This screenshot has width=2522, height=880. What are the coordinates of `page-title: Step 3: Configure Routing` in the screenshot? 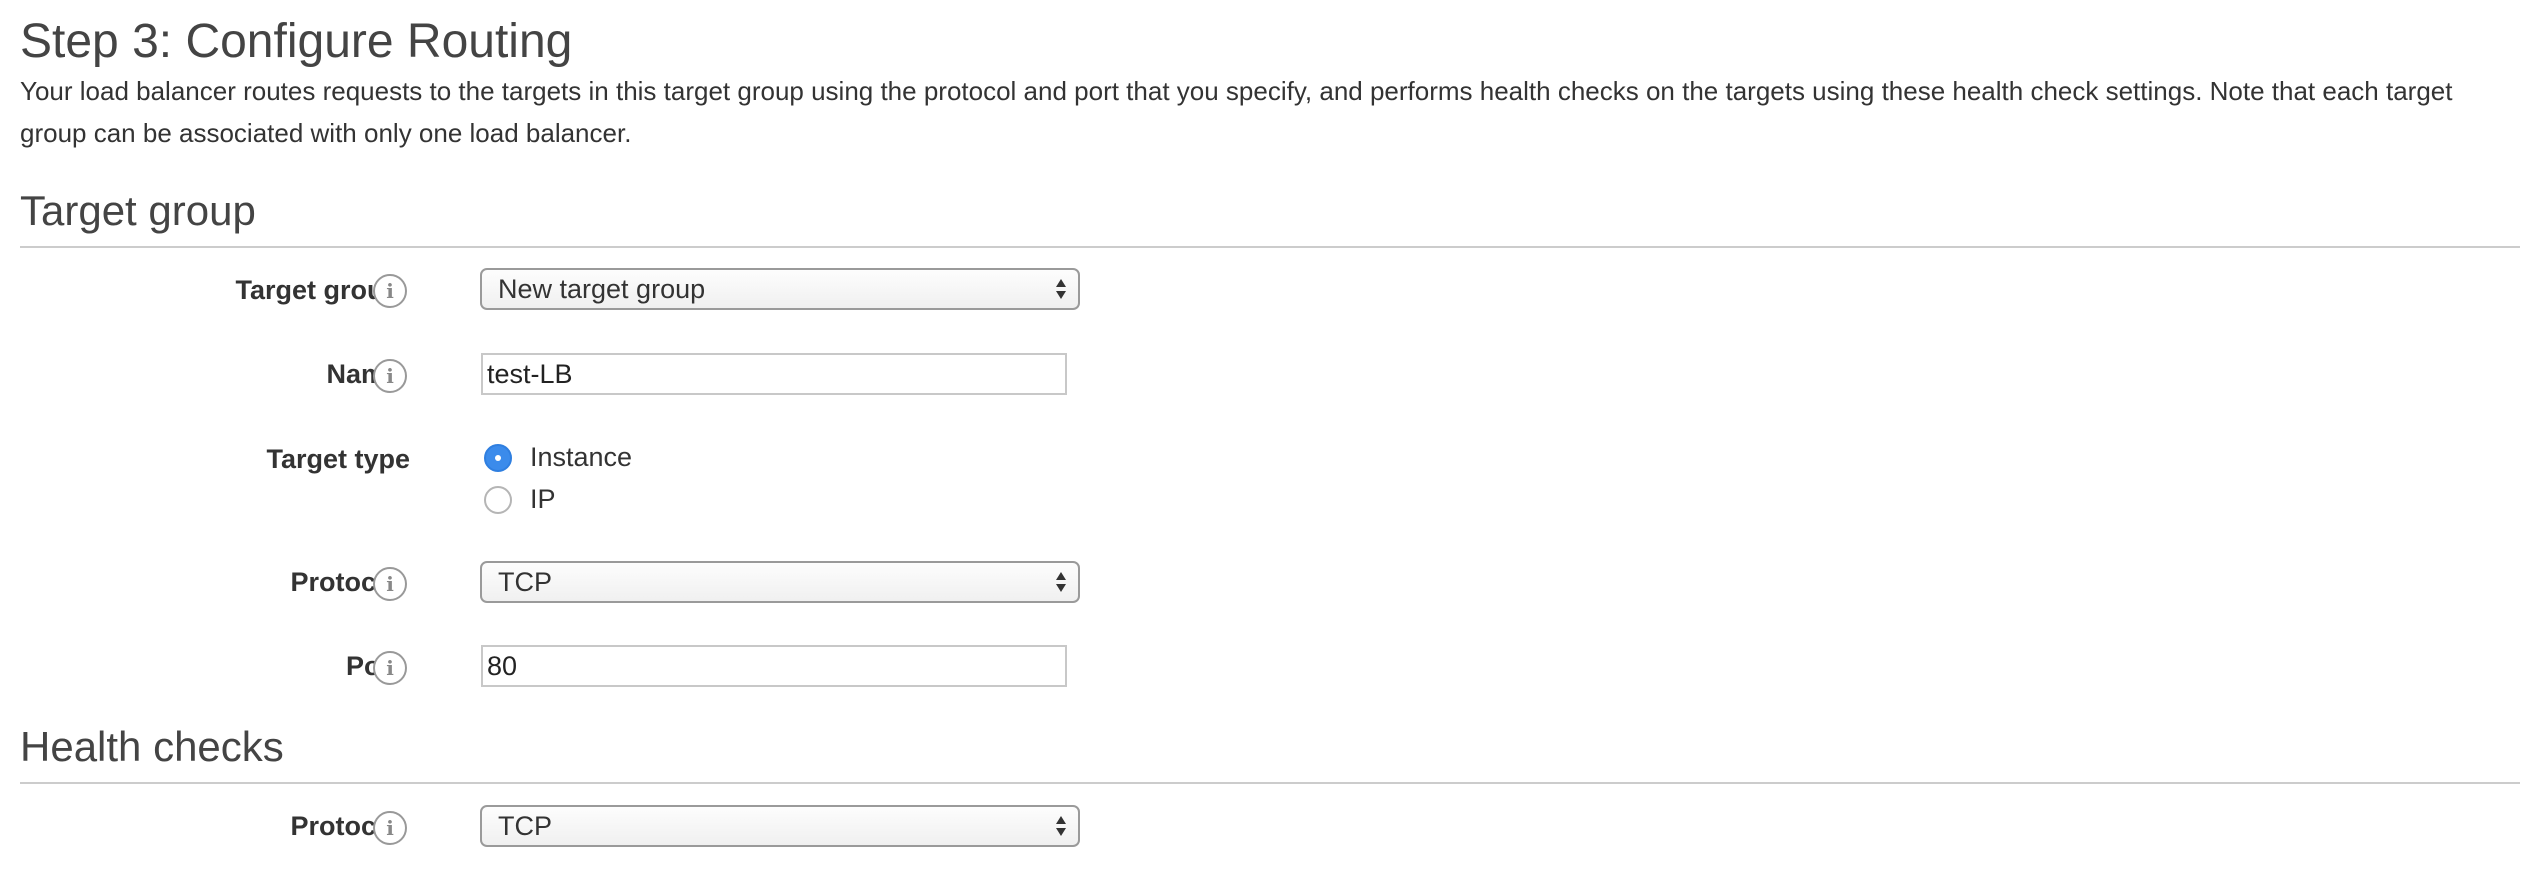 It's located at (296, 41).